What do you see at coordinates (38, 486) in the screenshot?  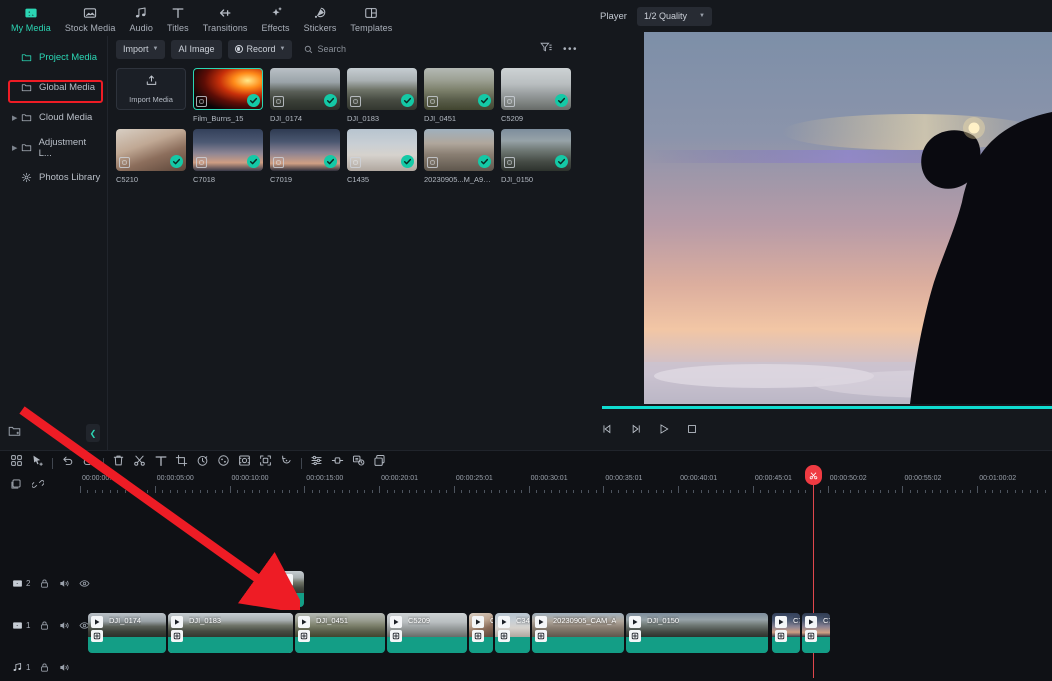 I see `link-unlink-icon` at bounding box center [38, 486].